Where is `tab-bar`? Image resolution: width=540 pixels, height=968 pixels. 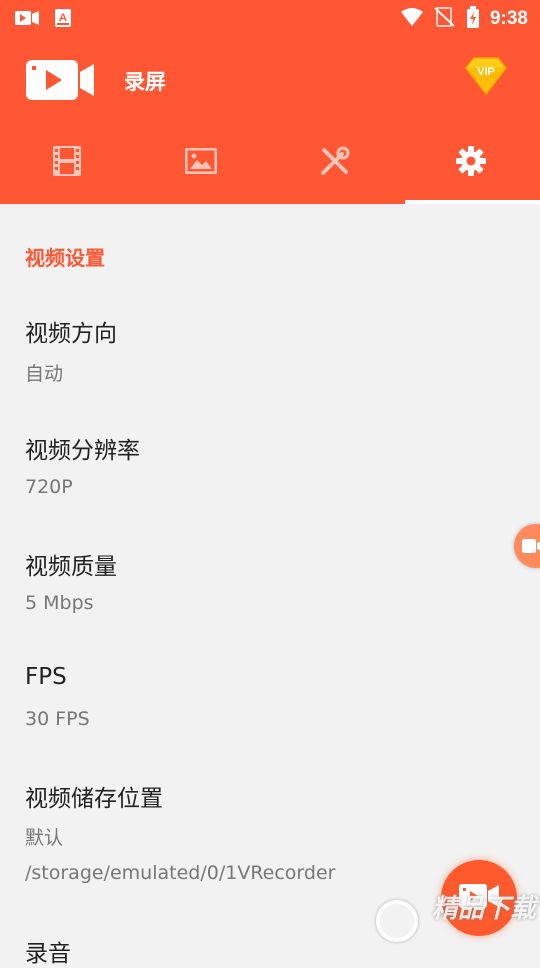 tab-bar is located at coordinates (270, 163).